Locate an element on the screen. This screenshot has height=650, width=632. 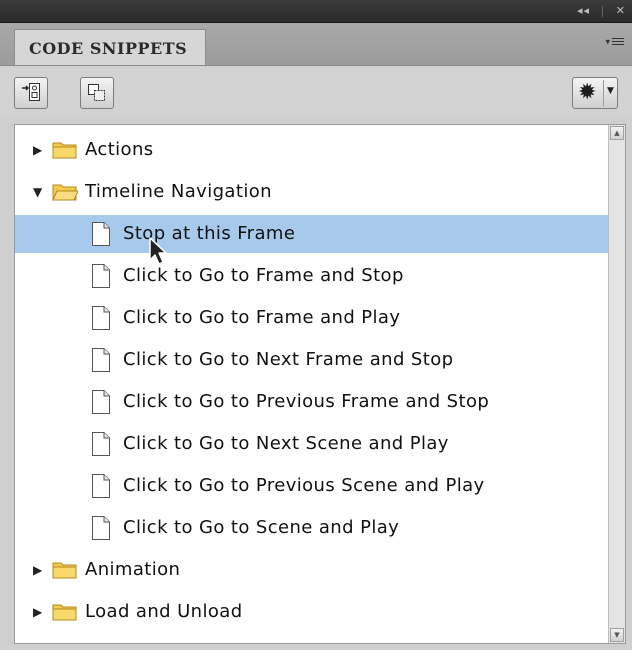
tree-snippet-row: Click to Go to Frame and Play is located at coordinates (312, 318).